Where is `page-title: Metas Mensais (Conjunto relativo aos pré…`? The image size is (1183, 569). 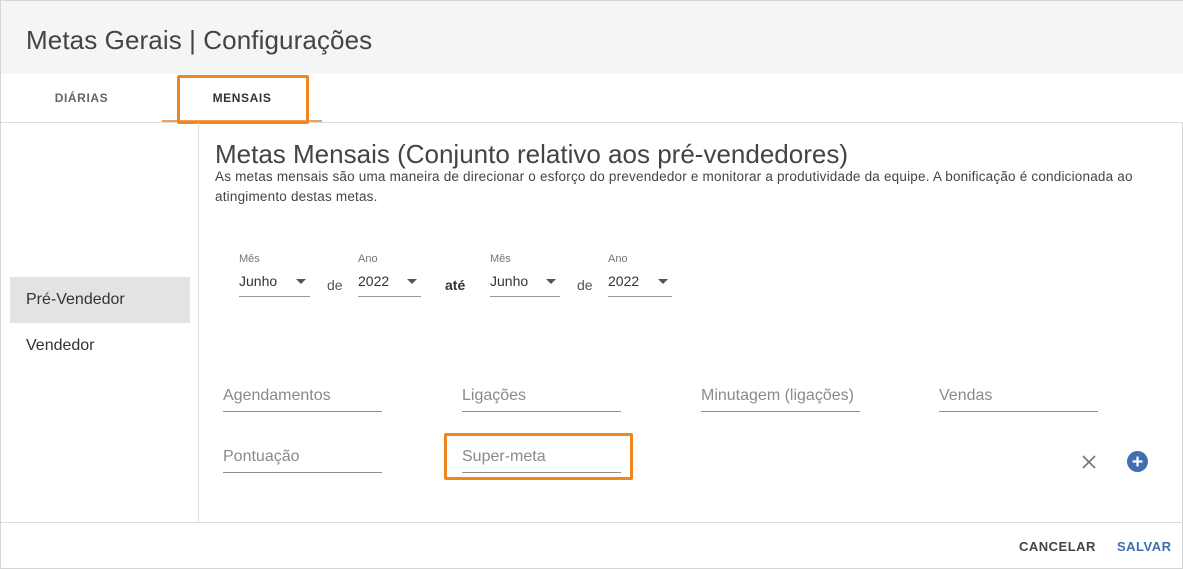 page-title: Metas Mensais (Conjunto relativo aos pré… is located at coordinates (531, 154).